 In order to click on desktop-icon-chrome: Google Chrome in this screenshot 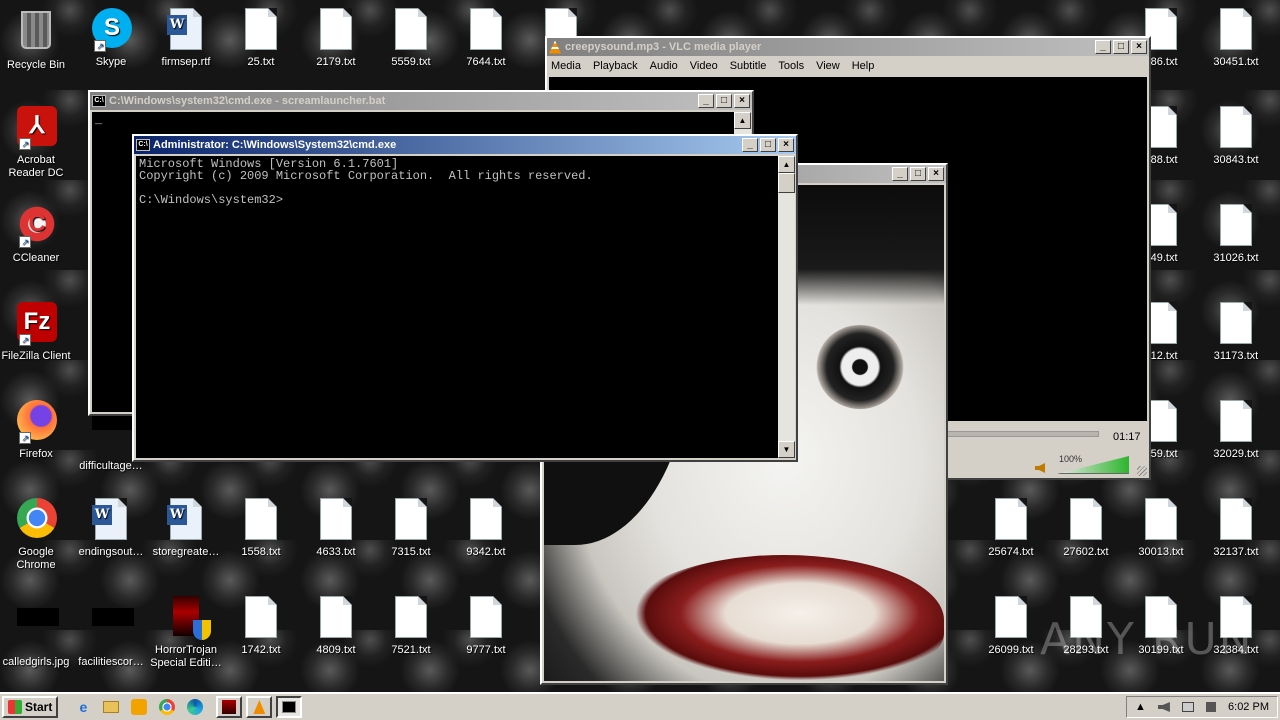, I will do `click(36, 535)`.